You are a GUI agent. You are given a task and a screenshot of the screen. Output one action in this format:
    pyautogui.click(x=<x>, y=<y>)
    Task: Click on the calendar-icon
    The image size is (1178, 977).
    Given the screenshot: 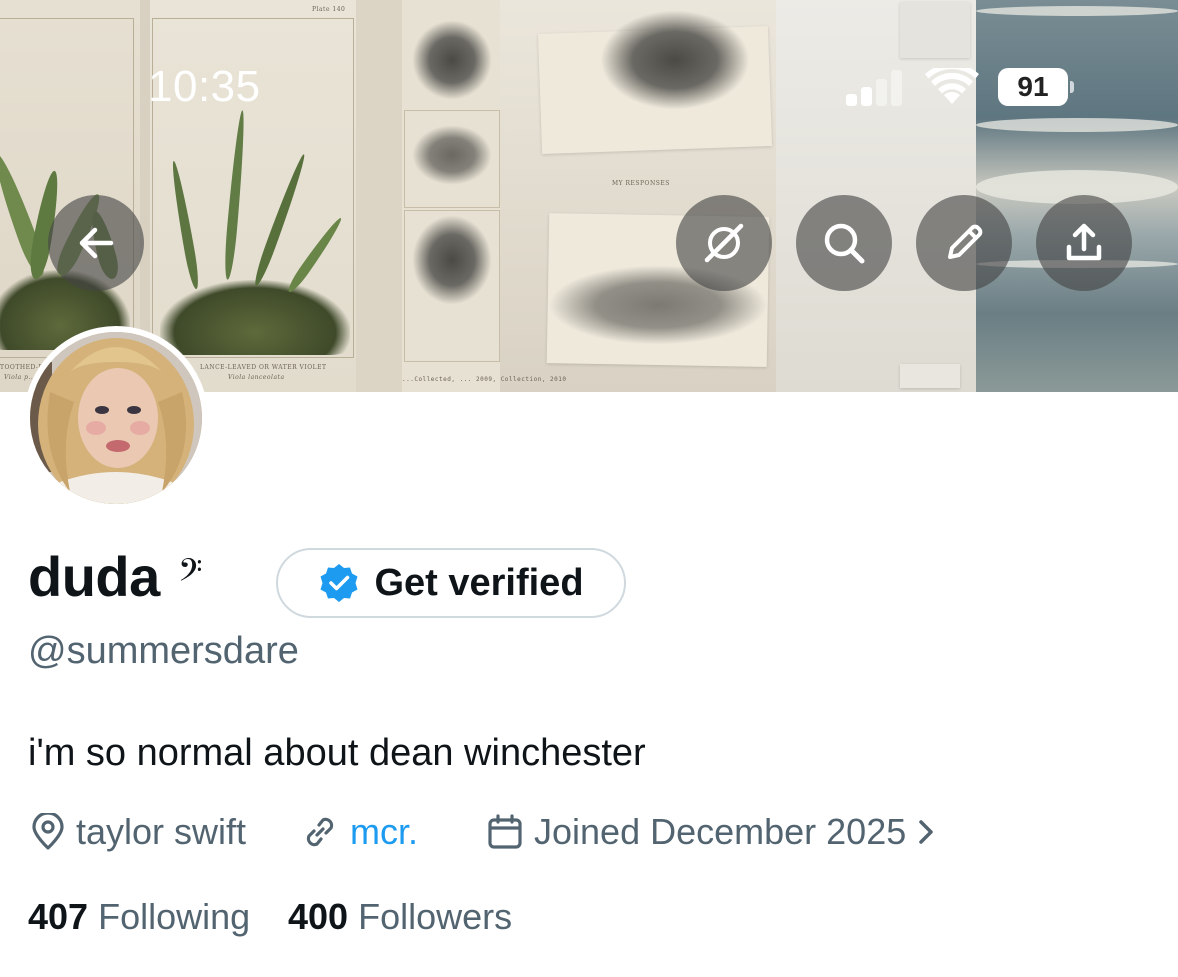 What is the action you would take?
    pyautogui.click(x=505, y=831)
    